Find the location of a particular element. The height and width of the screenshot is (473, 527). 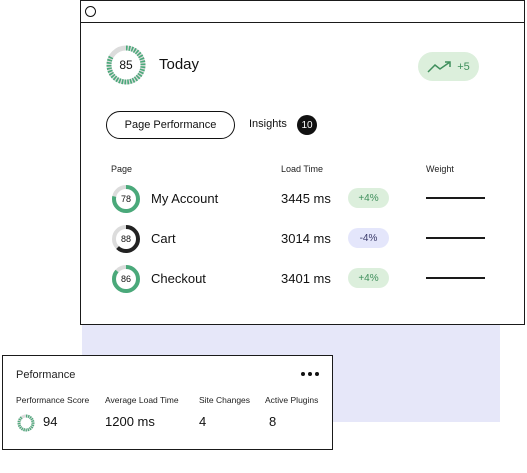

performance-score-value: 94 is located at coordinates (50, 421).